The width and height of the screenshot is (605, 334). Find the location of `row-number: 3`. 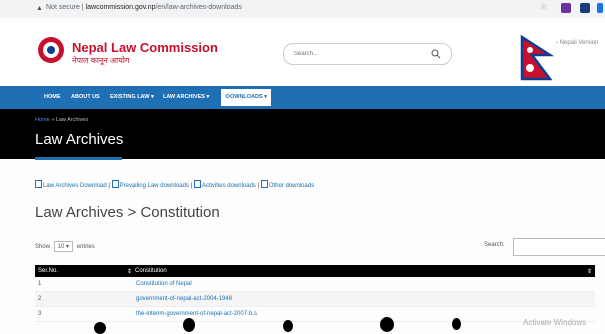

row-number: 3 is located at coordinates (40, 314).